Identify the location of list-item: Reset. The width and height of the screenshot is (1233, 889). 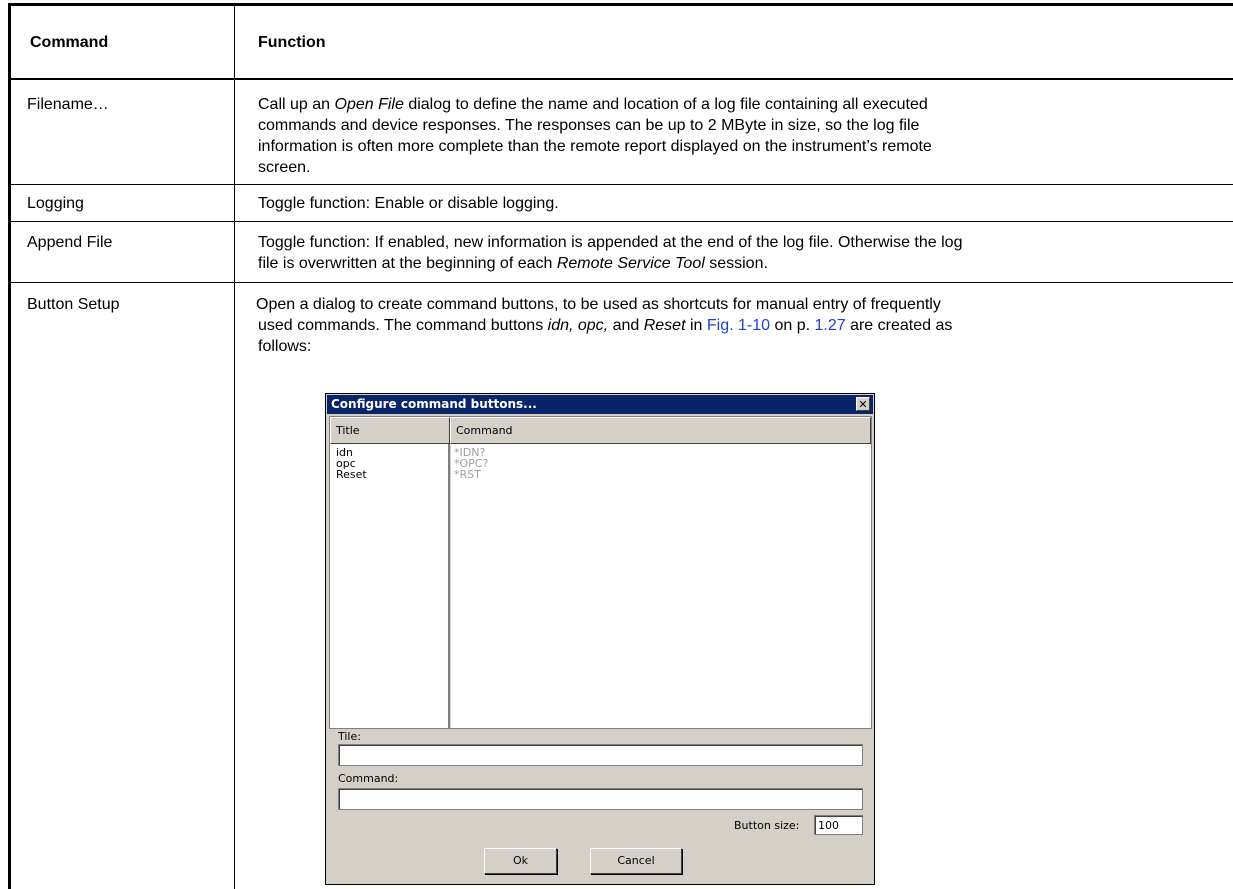
(351, 474).